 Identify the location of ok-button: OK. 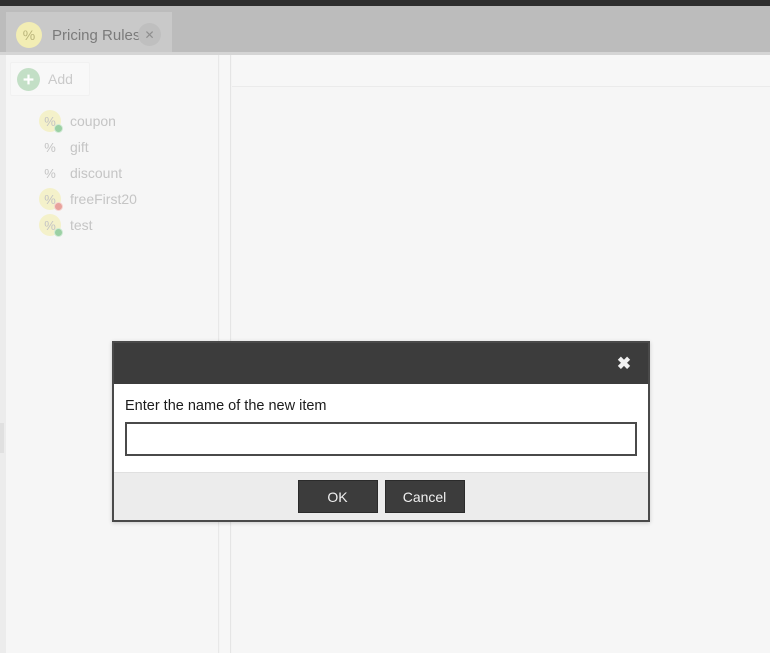
(337, 496).